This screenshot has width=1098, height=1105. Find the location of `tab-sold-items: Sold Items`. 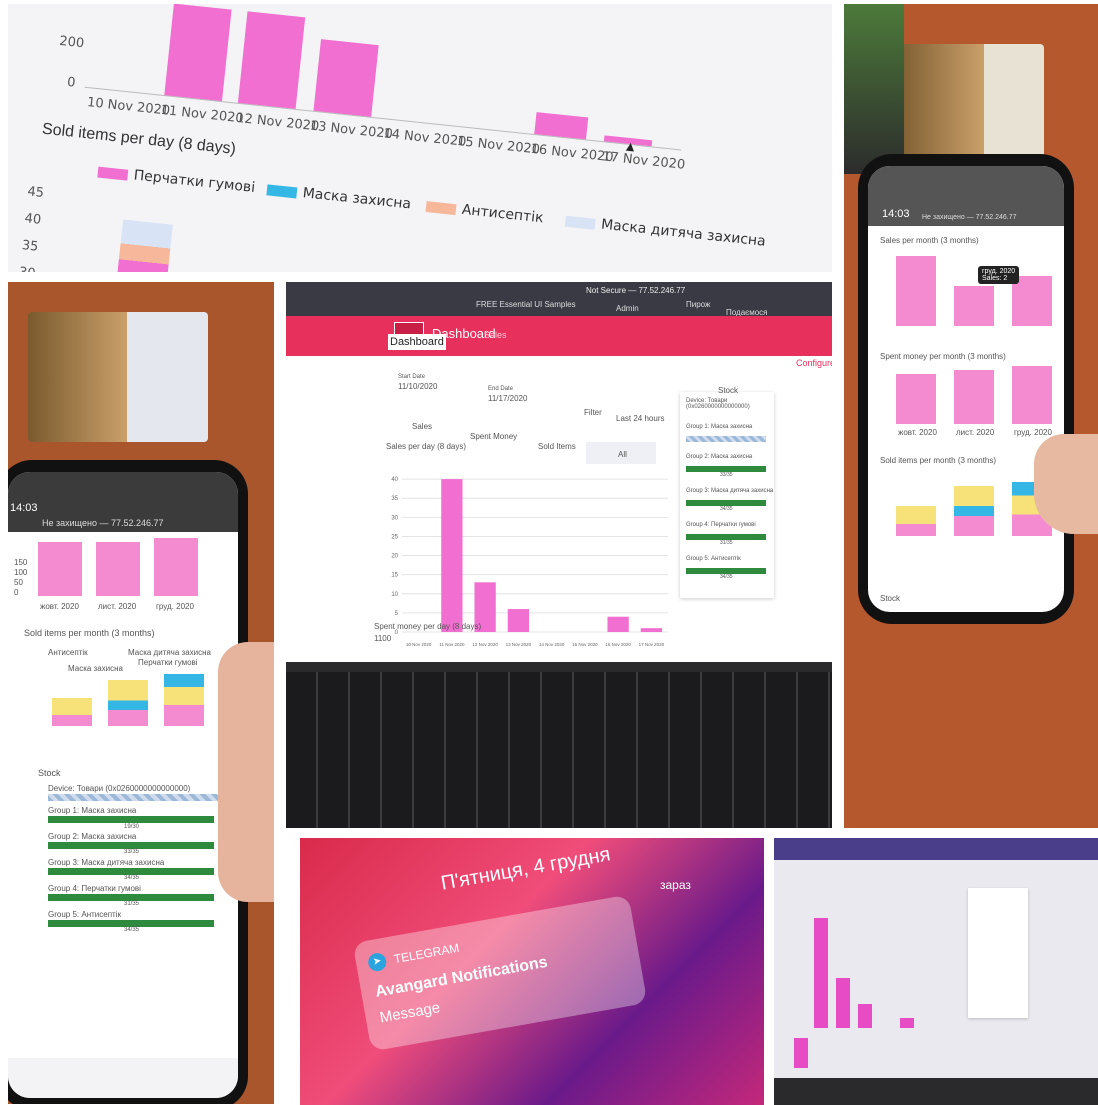

tab-sold-items: Sold Items is located at coordinates (557, 446).